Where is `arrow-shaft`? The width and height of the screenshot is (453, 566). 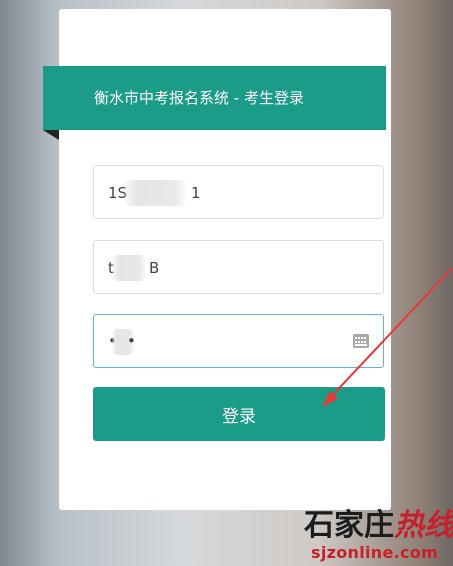 arrow-shaft is located at coordinates (390, 334).